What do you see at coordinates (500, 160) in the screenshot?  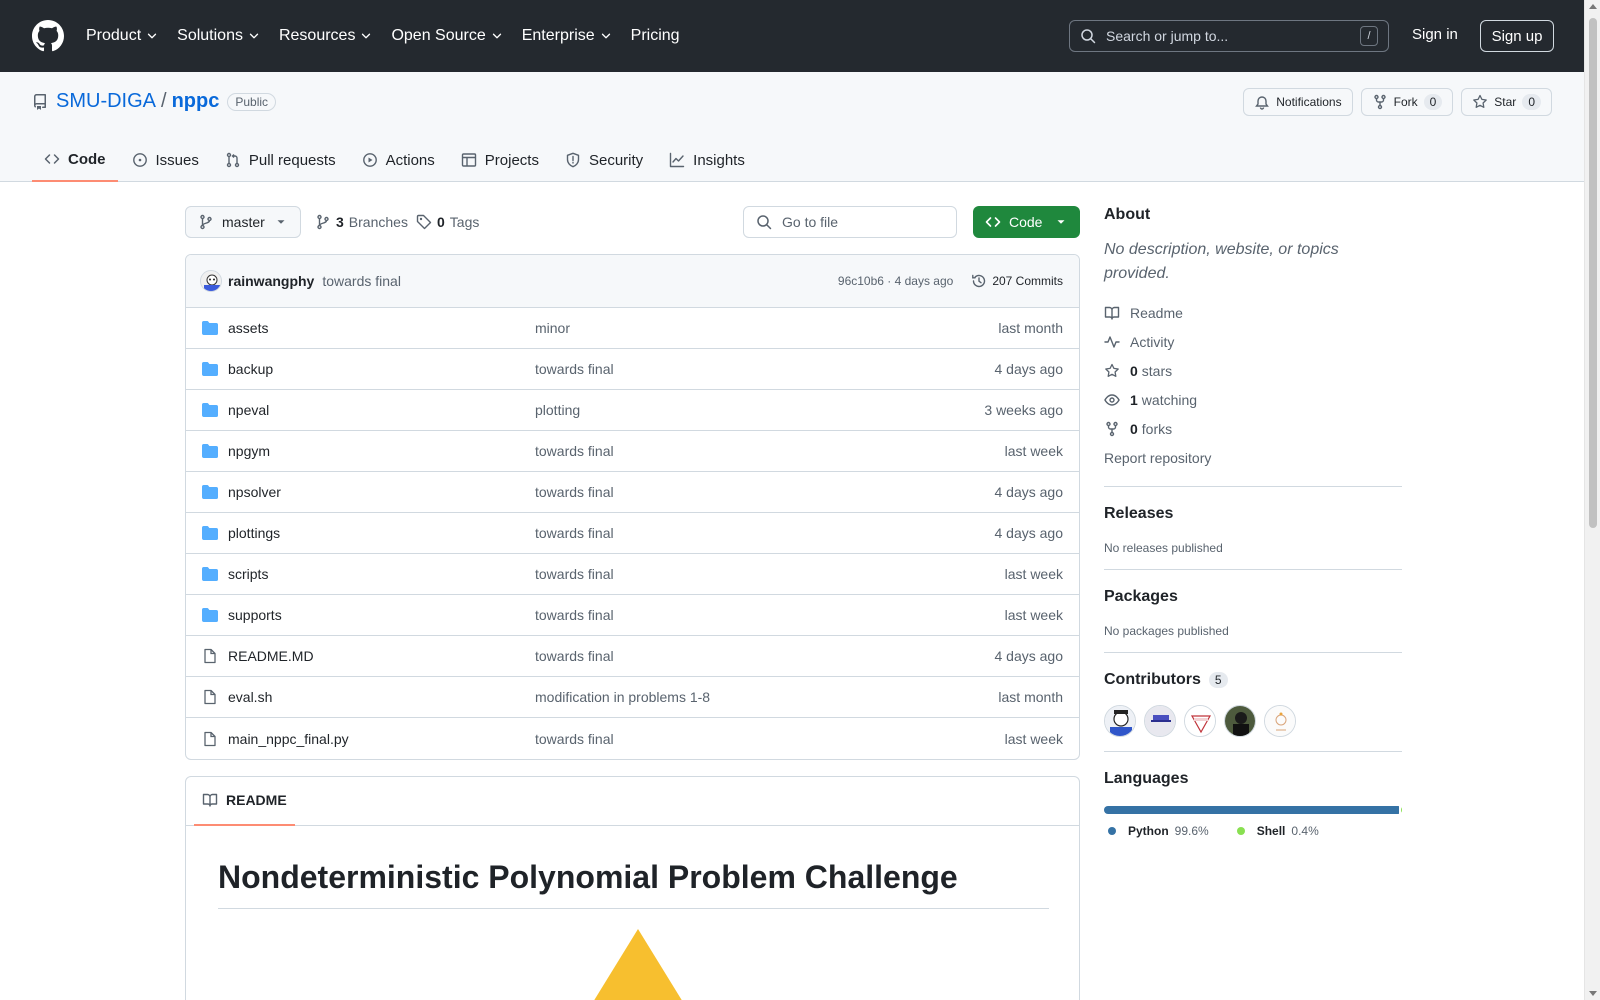 I see `tab-projects: Projects` at bounding box center [500, 160].